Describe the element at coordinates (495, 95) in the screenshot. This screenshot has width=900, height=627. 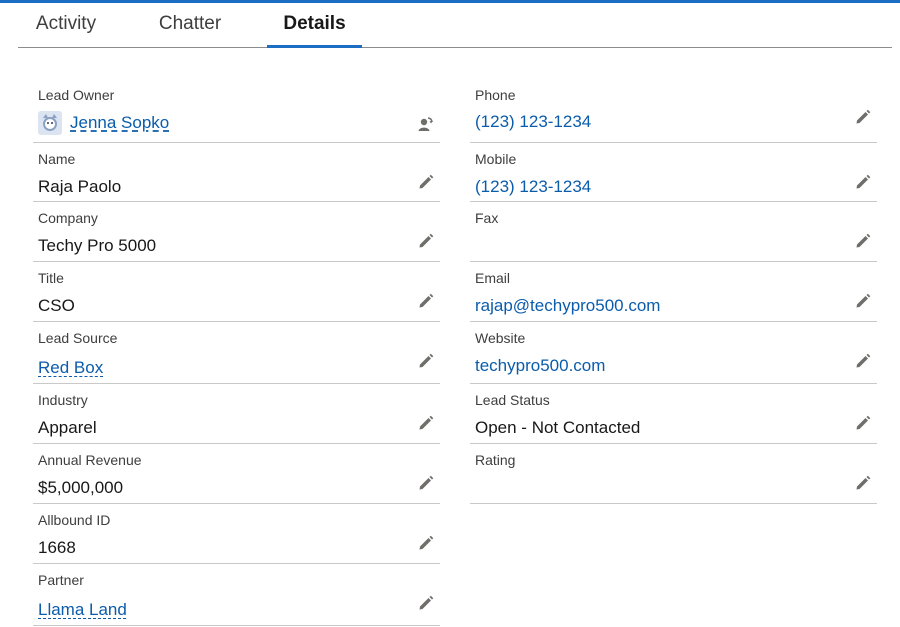
I see `field-label: Phone` at that location.